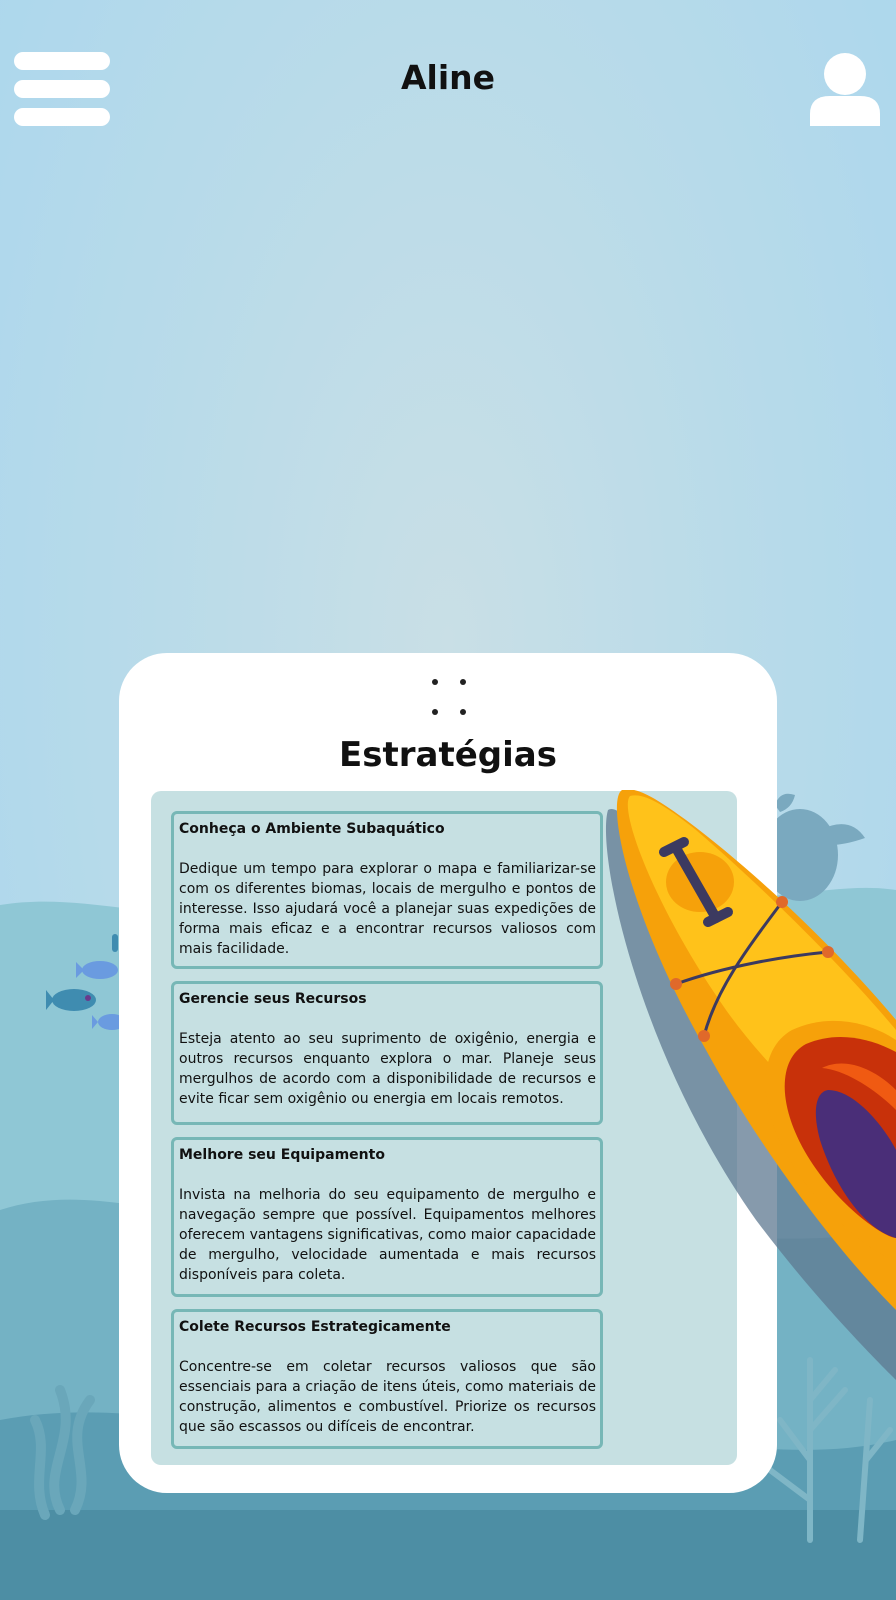 This screenshot has height=1600, width=896. What do you see at coordinates (115, 943) in the screenshot?
I see `fish-icon` at bounding box center [115, 943].